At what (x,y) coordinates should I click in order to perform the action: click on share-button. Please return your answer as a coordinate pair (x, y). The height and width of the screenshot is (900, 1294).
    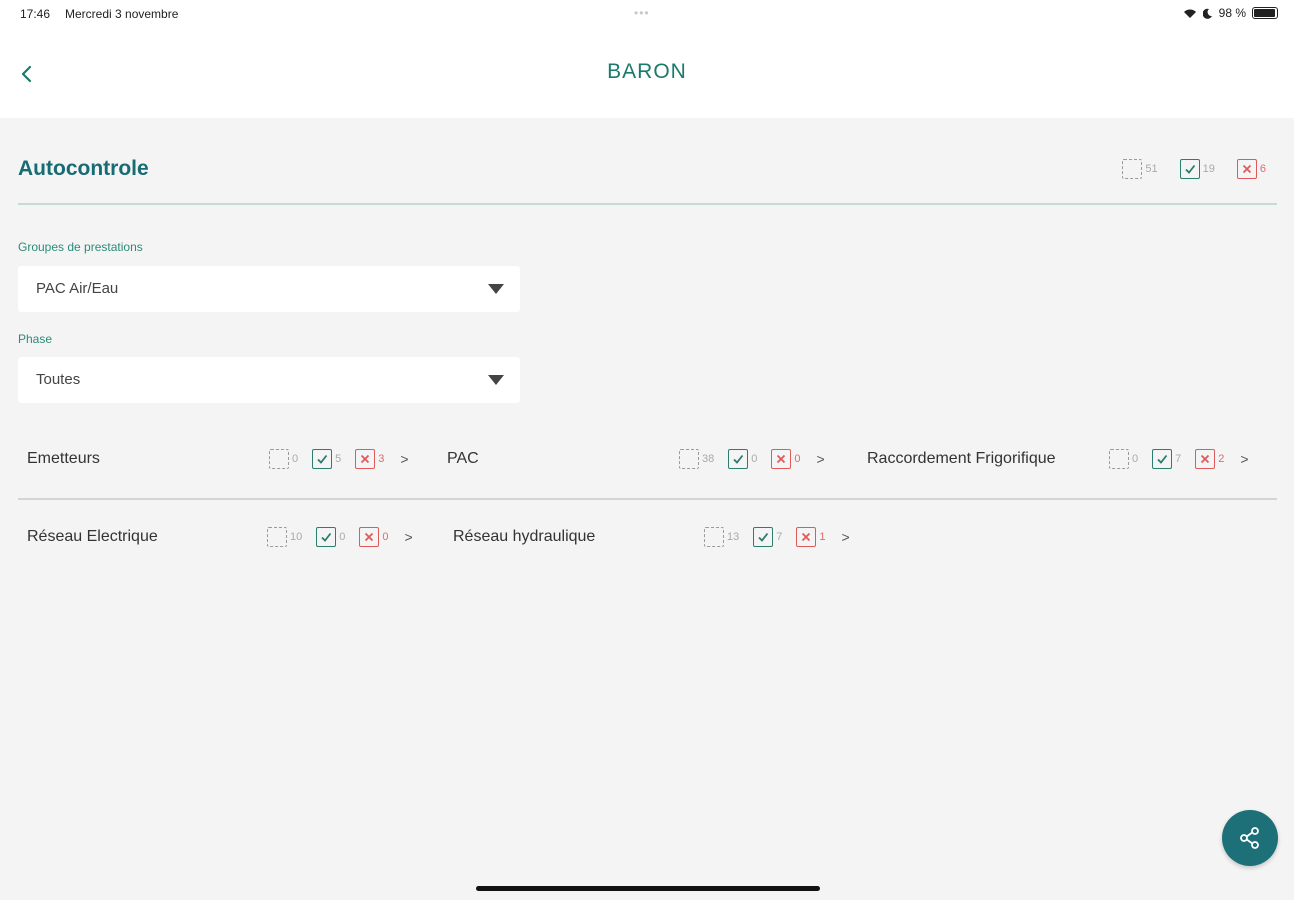
    Looking at the image, I should click on (1250, 838).